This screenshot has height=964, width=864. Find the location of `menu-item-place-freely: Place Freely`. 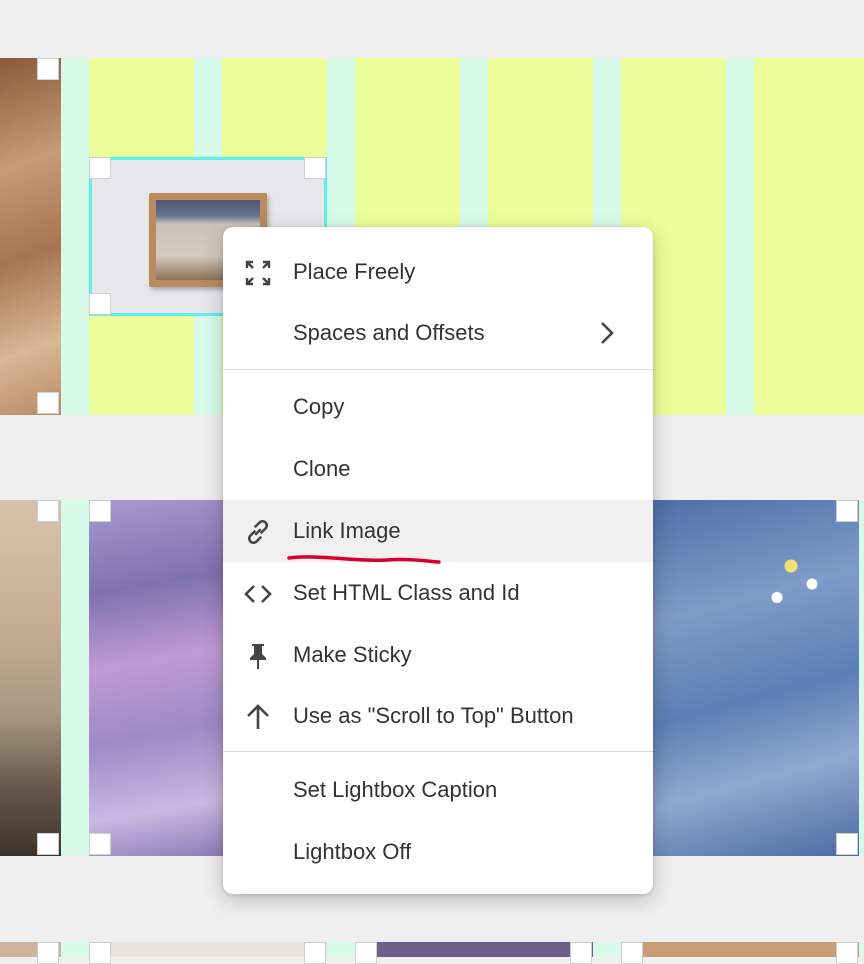

menu-item-place-freely: Place Freely is located at coordinates (438, 272).